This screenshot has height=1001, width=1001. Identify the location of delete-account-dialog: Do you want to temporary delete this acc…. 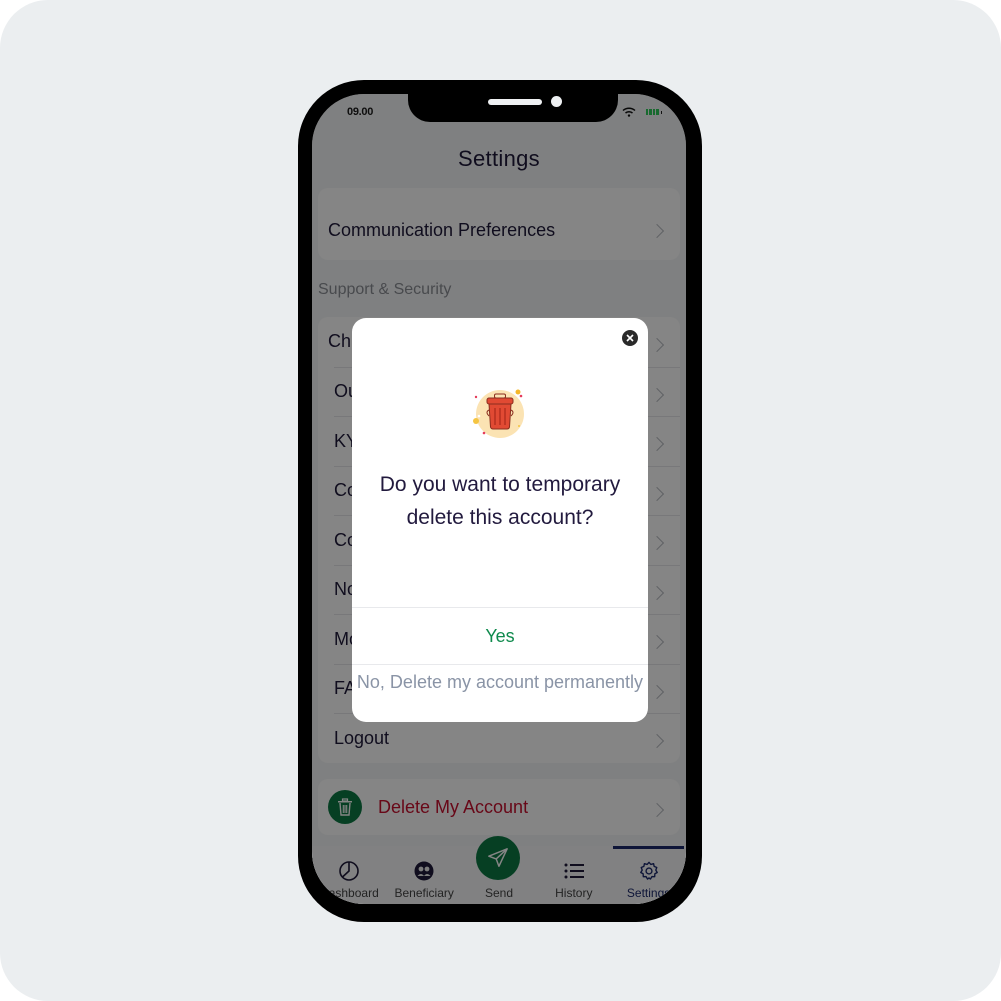
(500, 520).